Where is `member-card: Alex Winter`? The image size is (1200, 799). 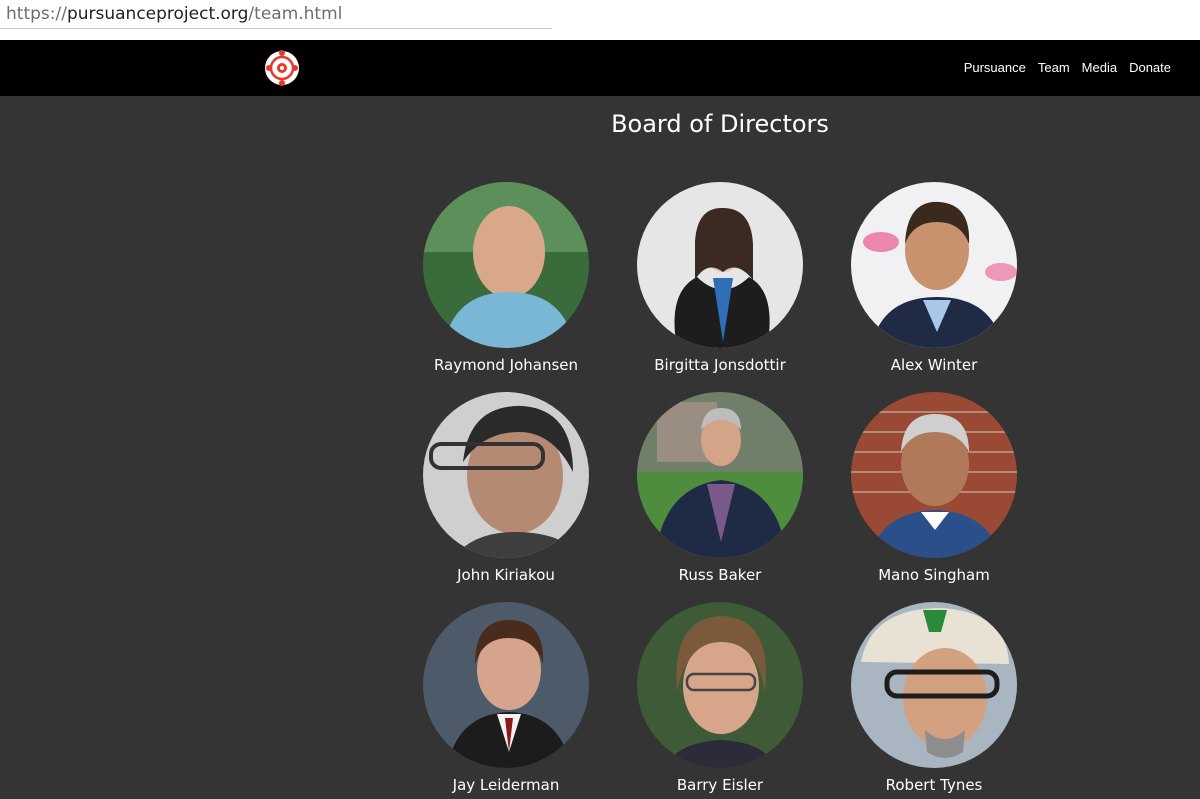 member-card: Alex Winter is located at coordinates (934, 278).